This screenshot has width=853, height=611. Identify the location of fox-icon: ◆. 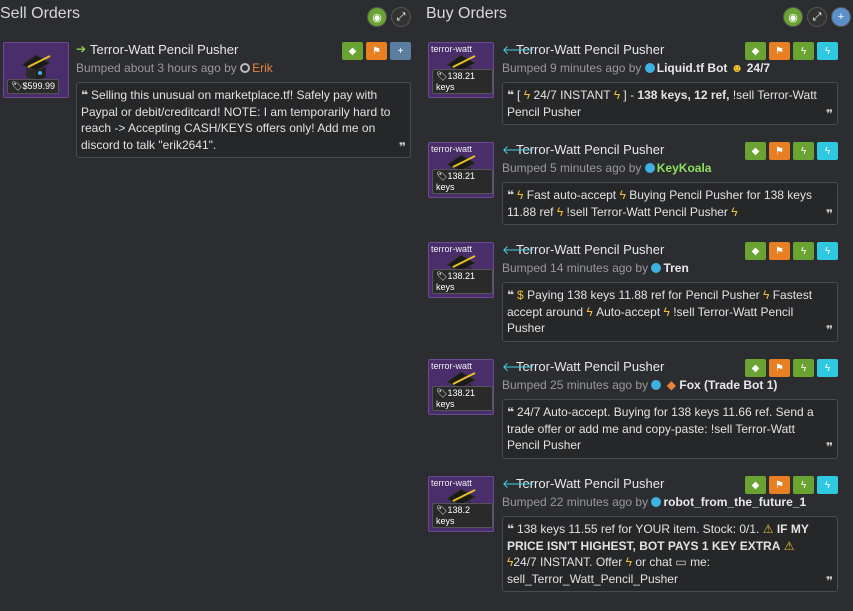
(671, 385).